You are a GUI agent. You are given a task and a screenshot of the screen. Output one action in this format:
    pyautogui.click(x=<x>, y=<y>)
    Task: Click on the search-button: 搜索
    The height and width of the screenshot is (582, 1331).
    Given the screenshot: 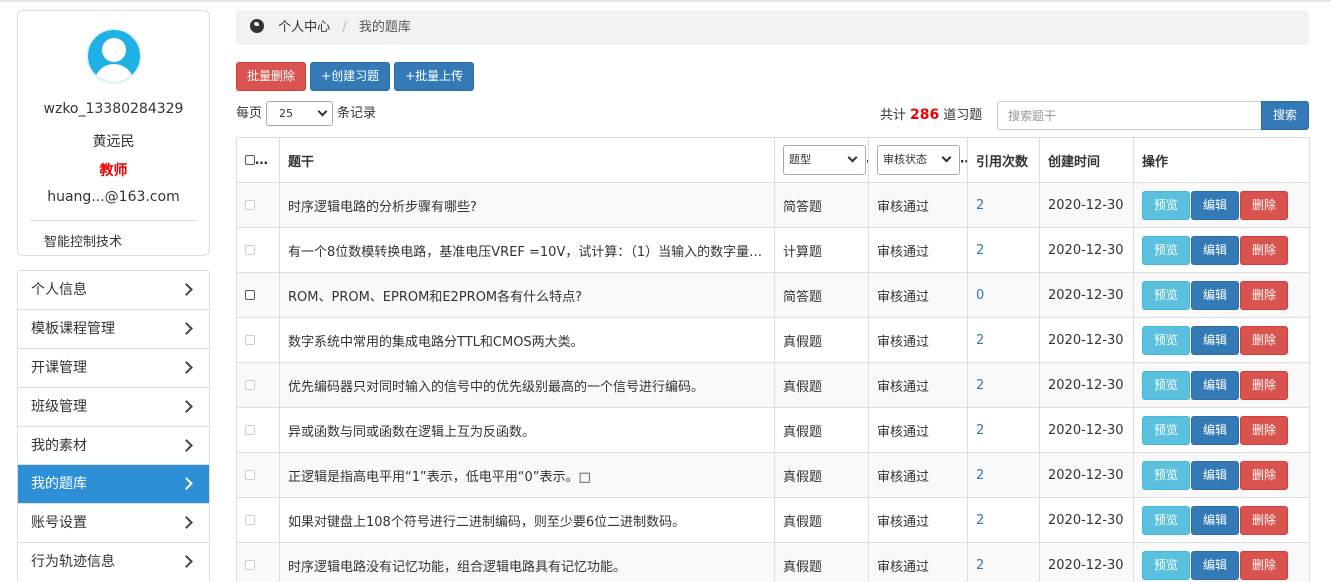 What is the action you would take?
    pyautogui.click(x=1285, y=115)
    